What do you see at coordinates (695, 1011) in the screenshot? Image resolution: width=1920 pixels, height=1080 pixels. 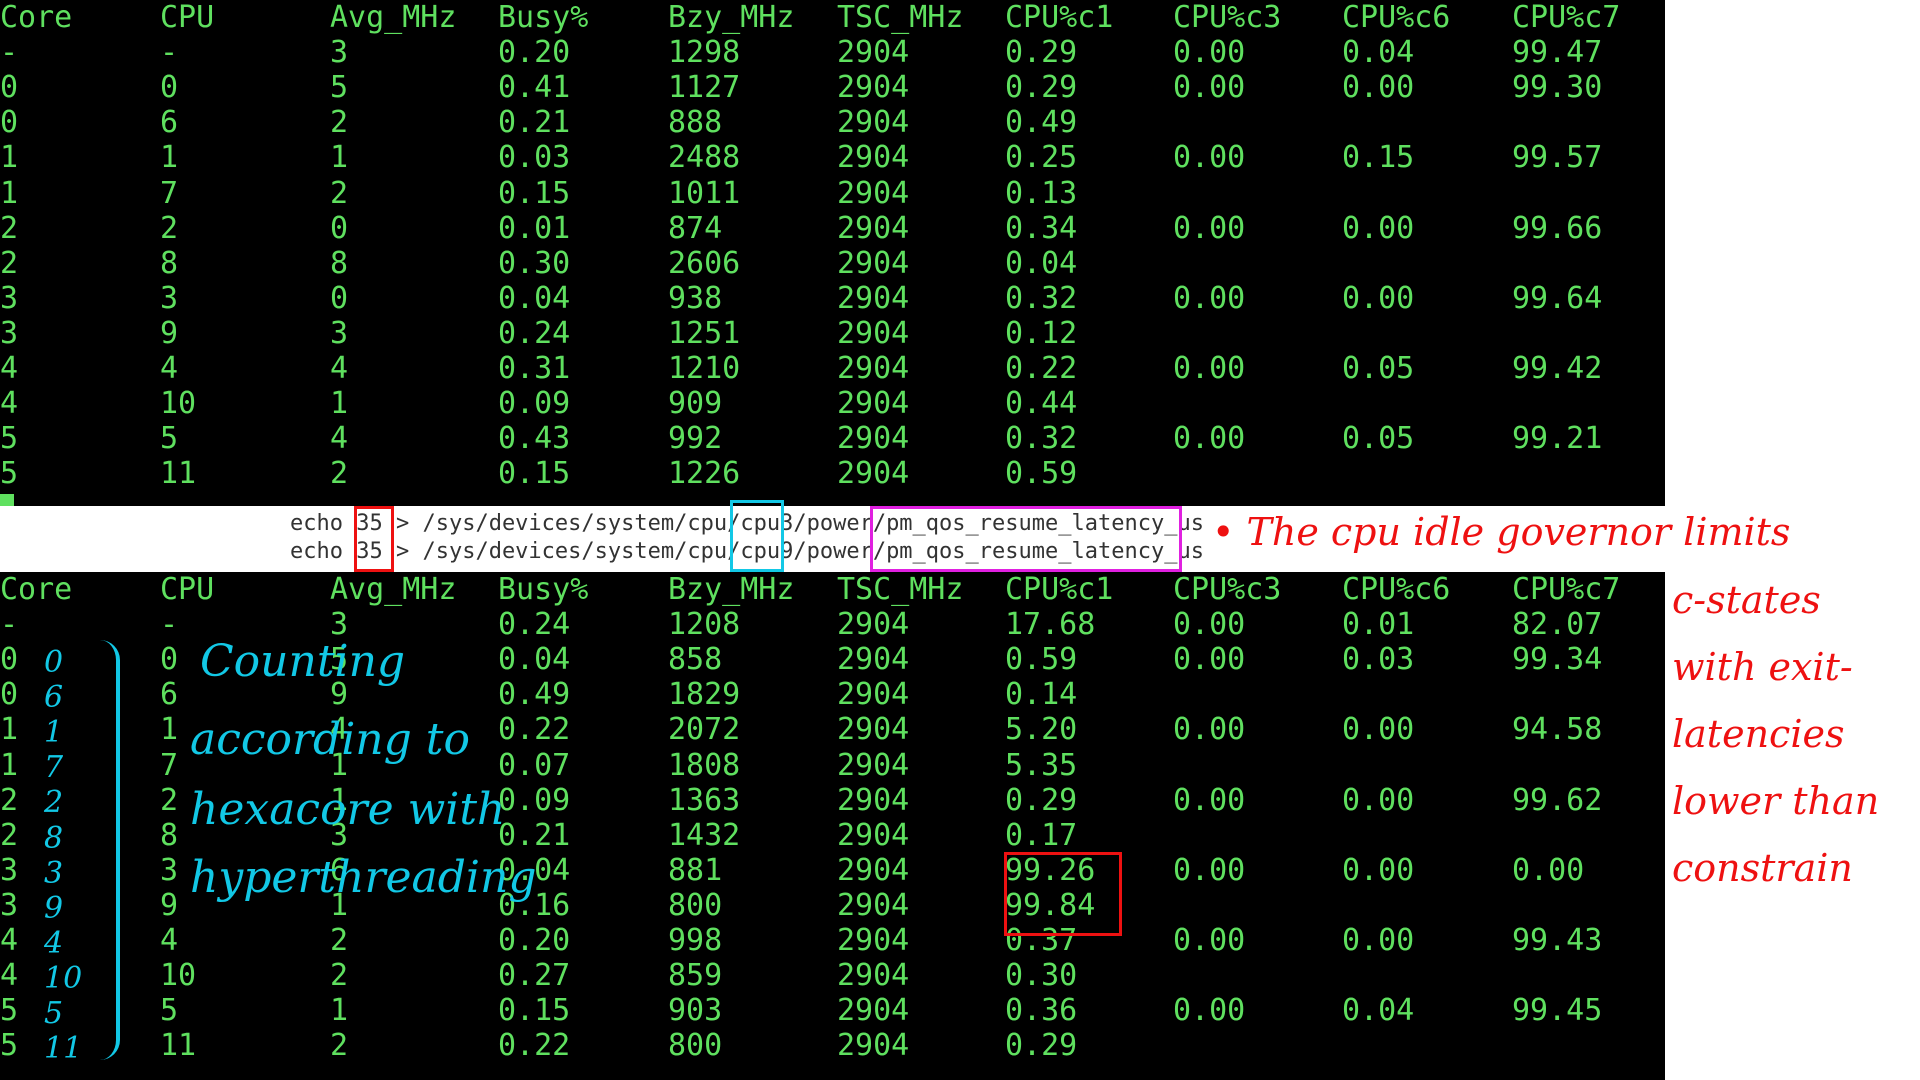 I see `cell-bzy-mhz: 903` at bounding box center [695, 1011].